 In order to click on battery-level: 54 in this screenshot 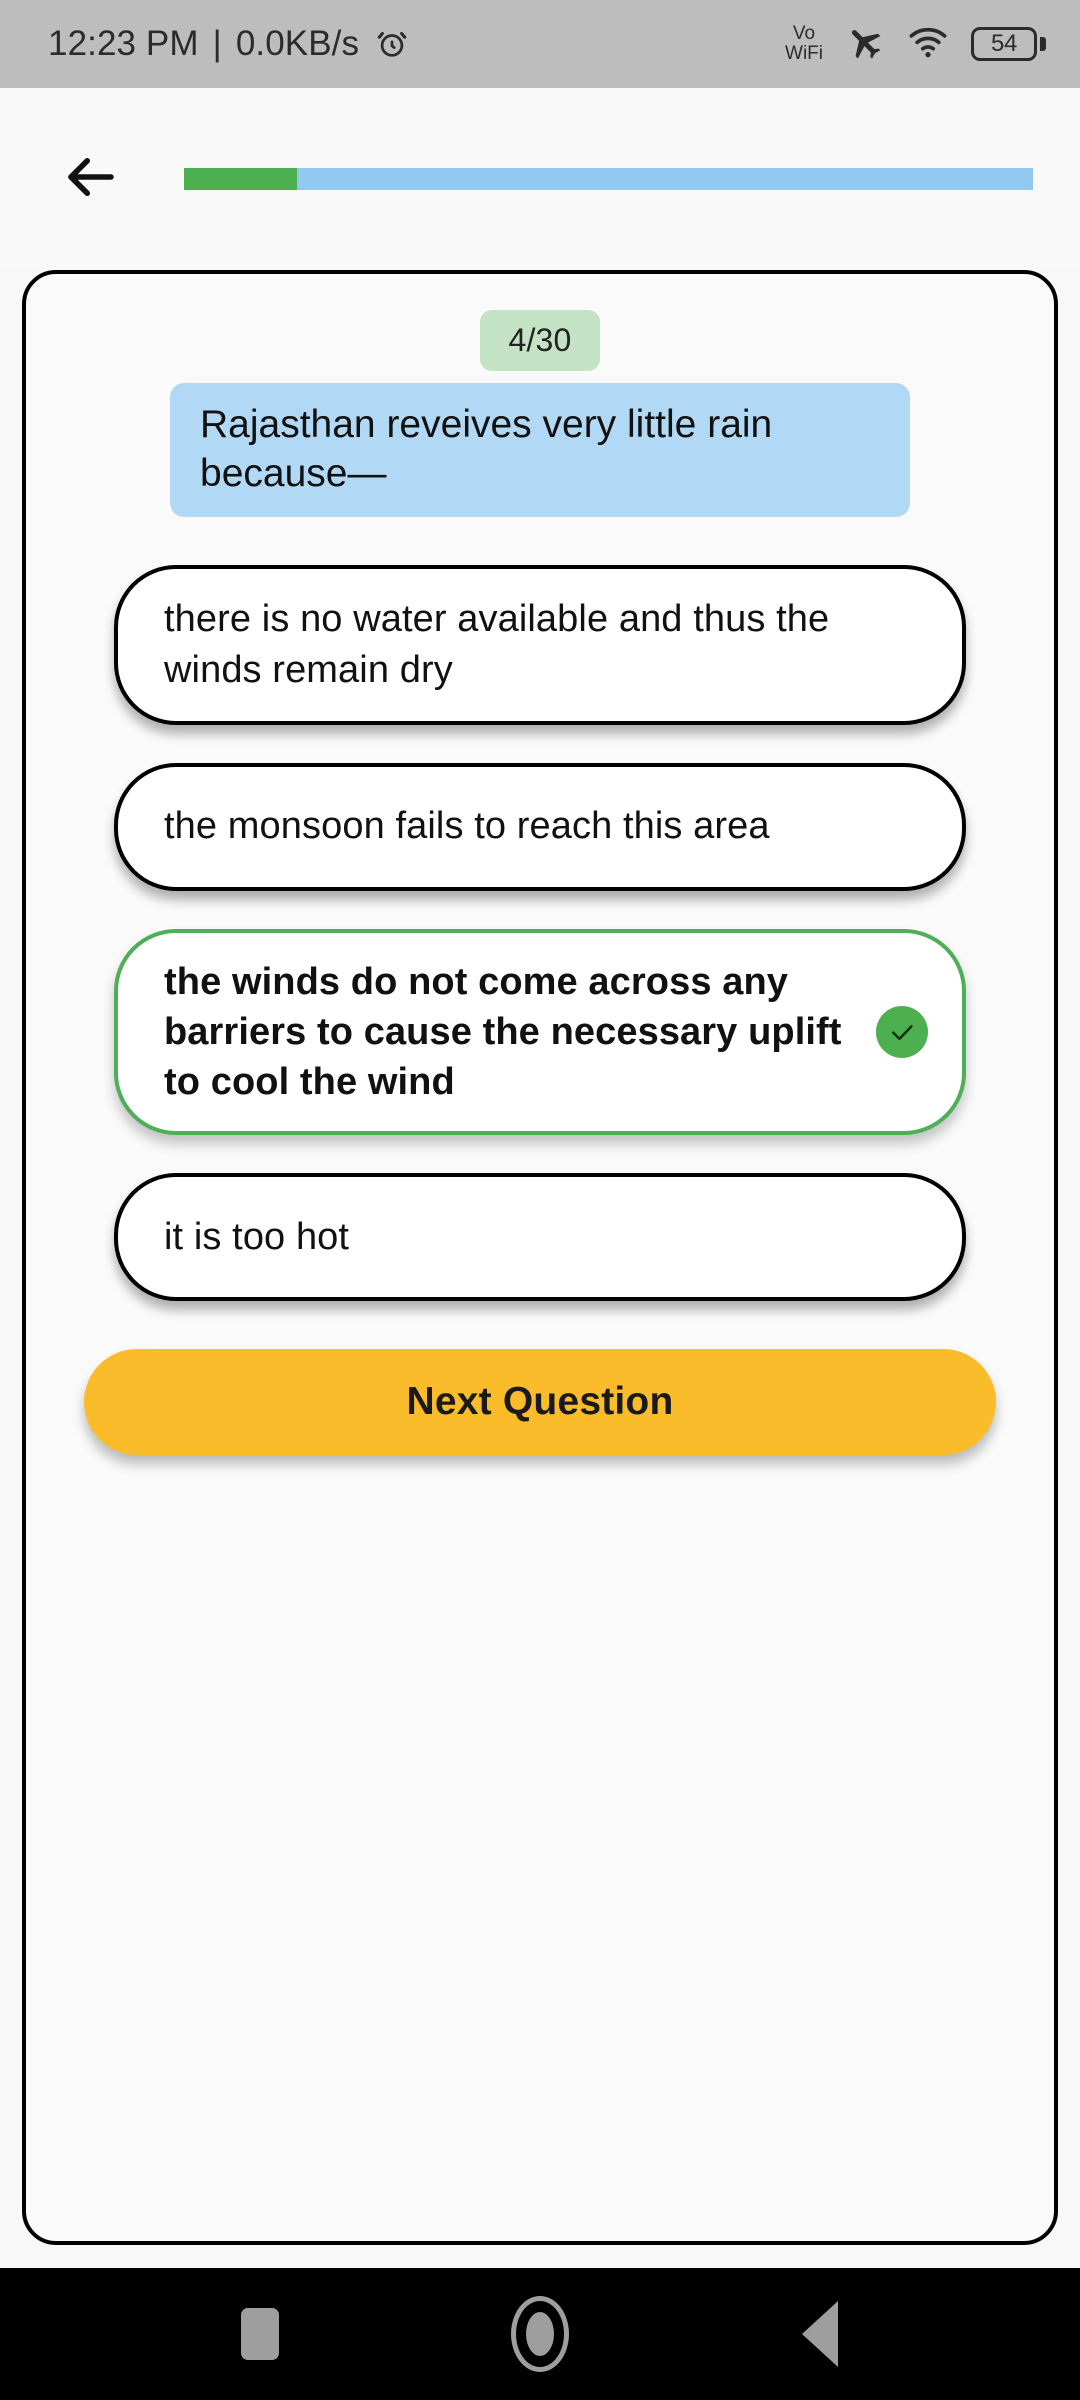, I will do `click(1004, 43)`.